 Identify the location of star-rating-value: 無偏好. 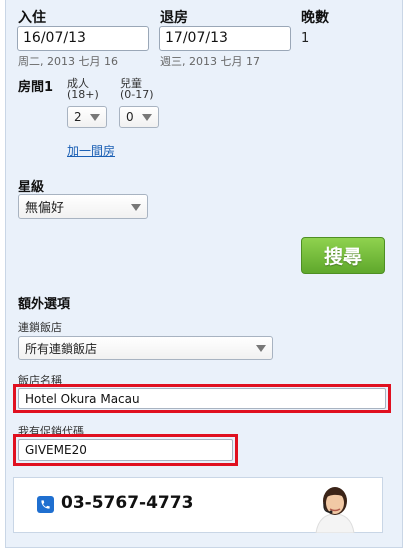
(45, 208).